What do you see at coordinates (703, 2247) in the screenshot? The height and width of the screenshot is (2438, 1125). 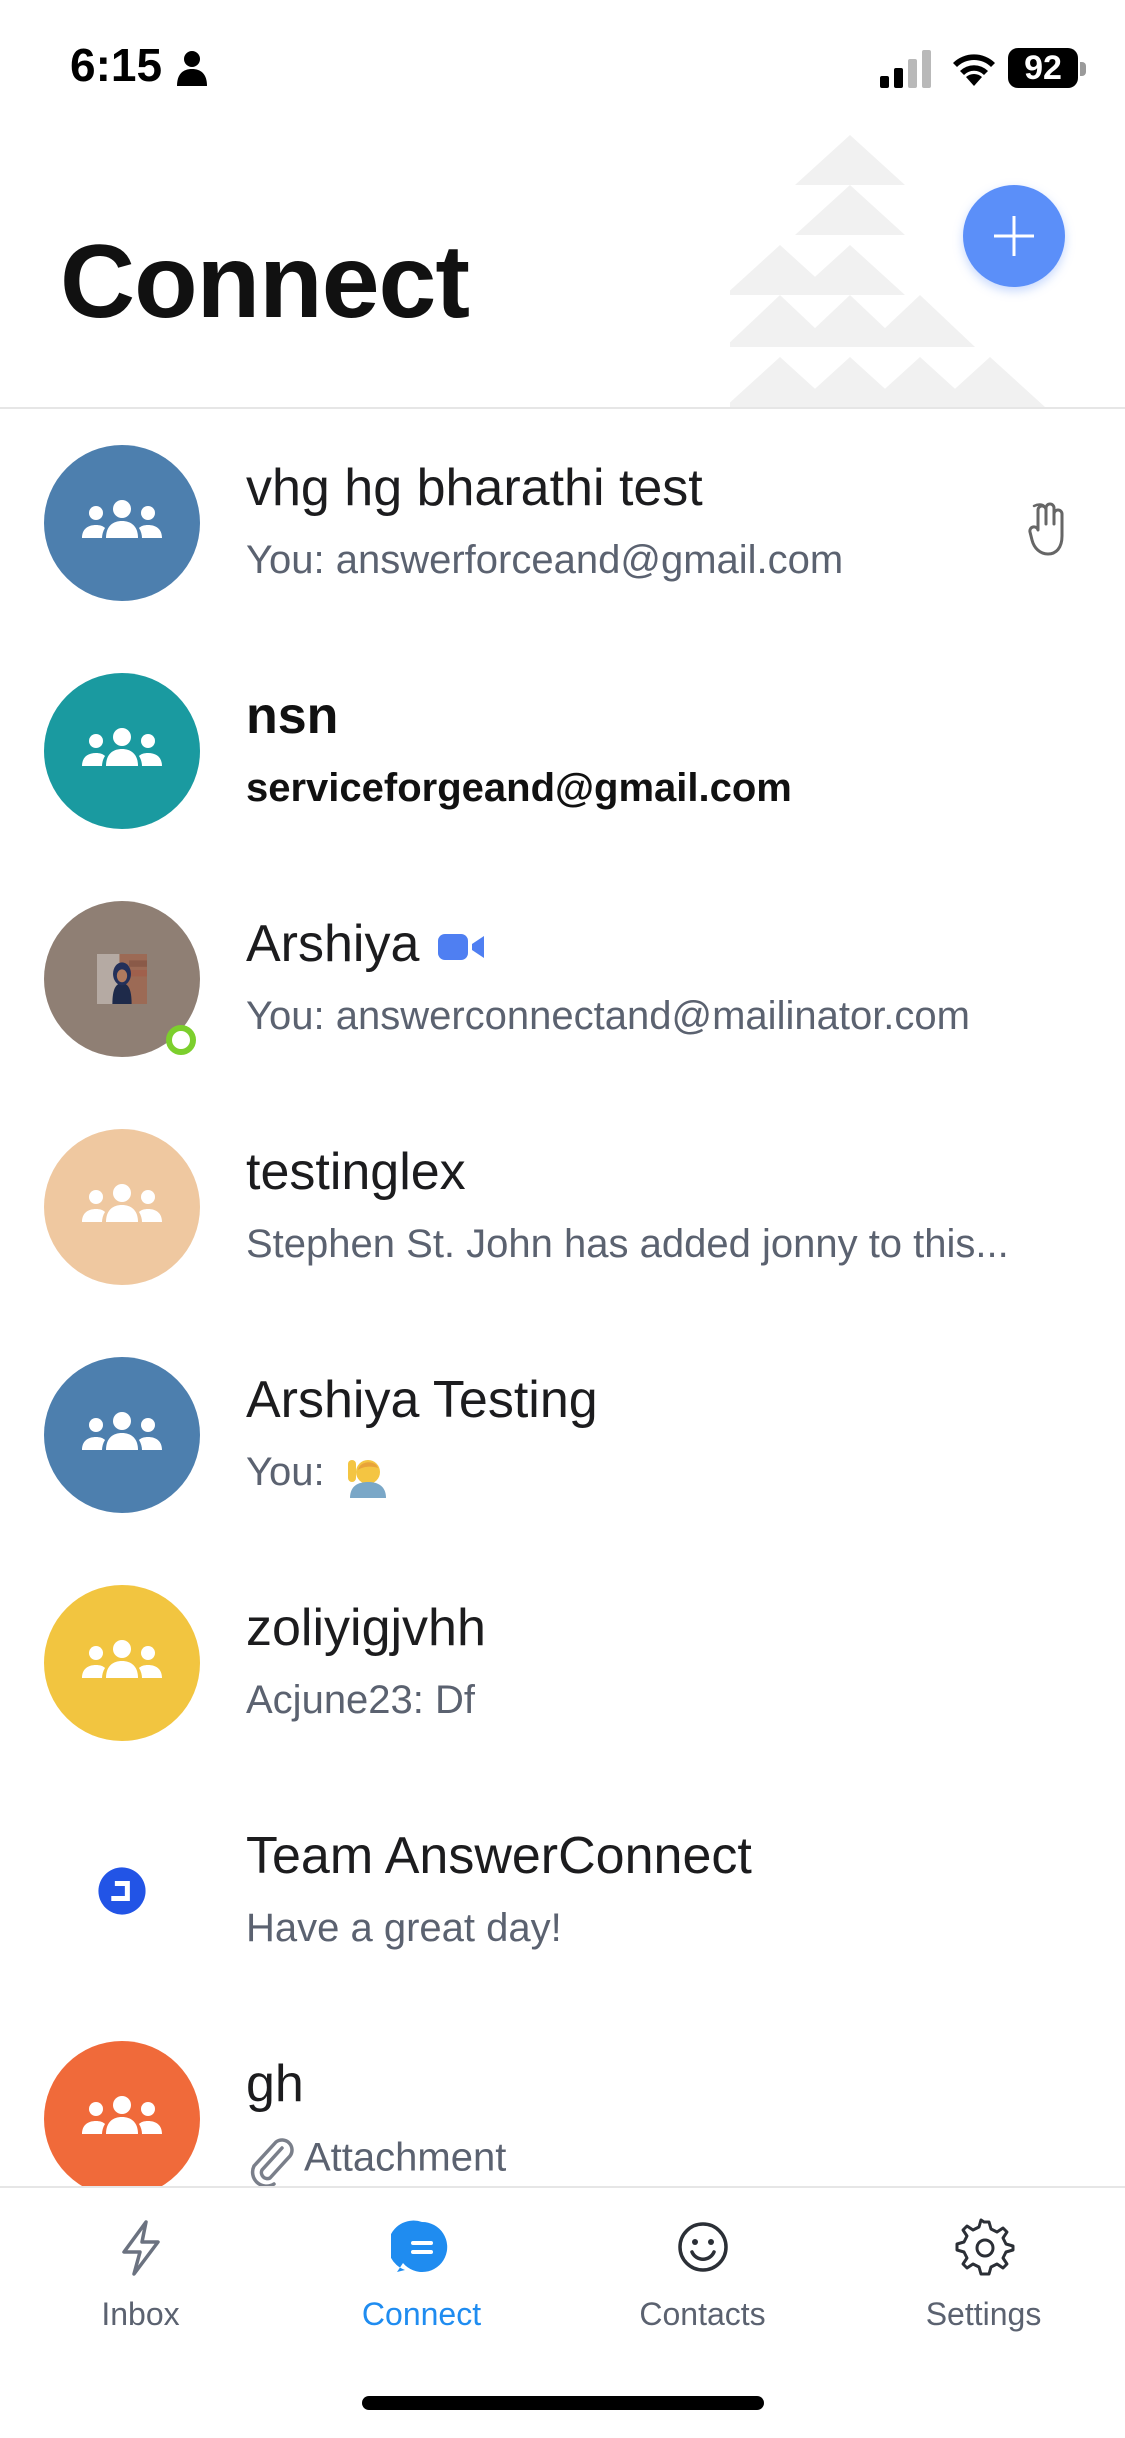 I see `smiley-icon` at bounding box center [703, 2247].